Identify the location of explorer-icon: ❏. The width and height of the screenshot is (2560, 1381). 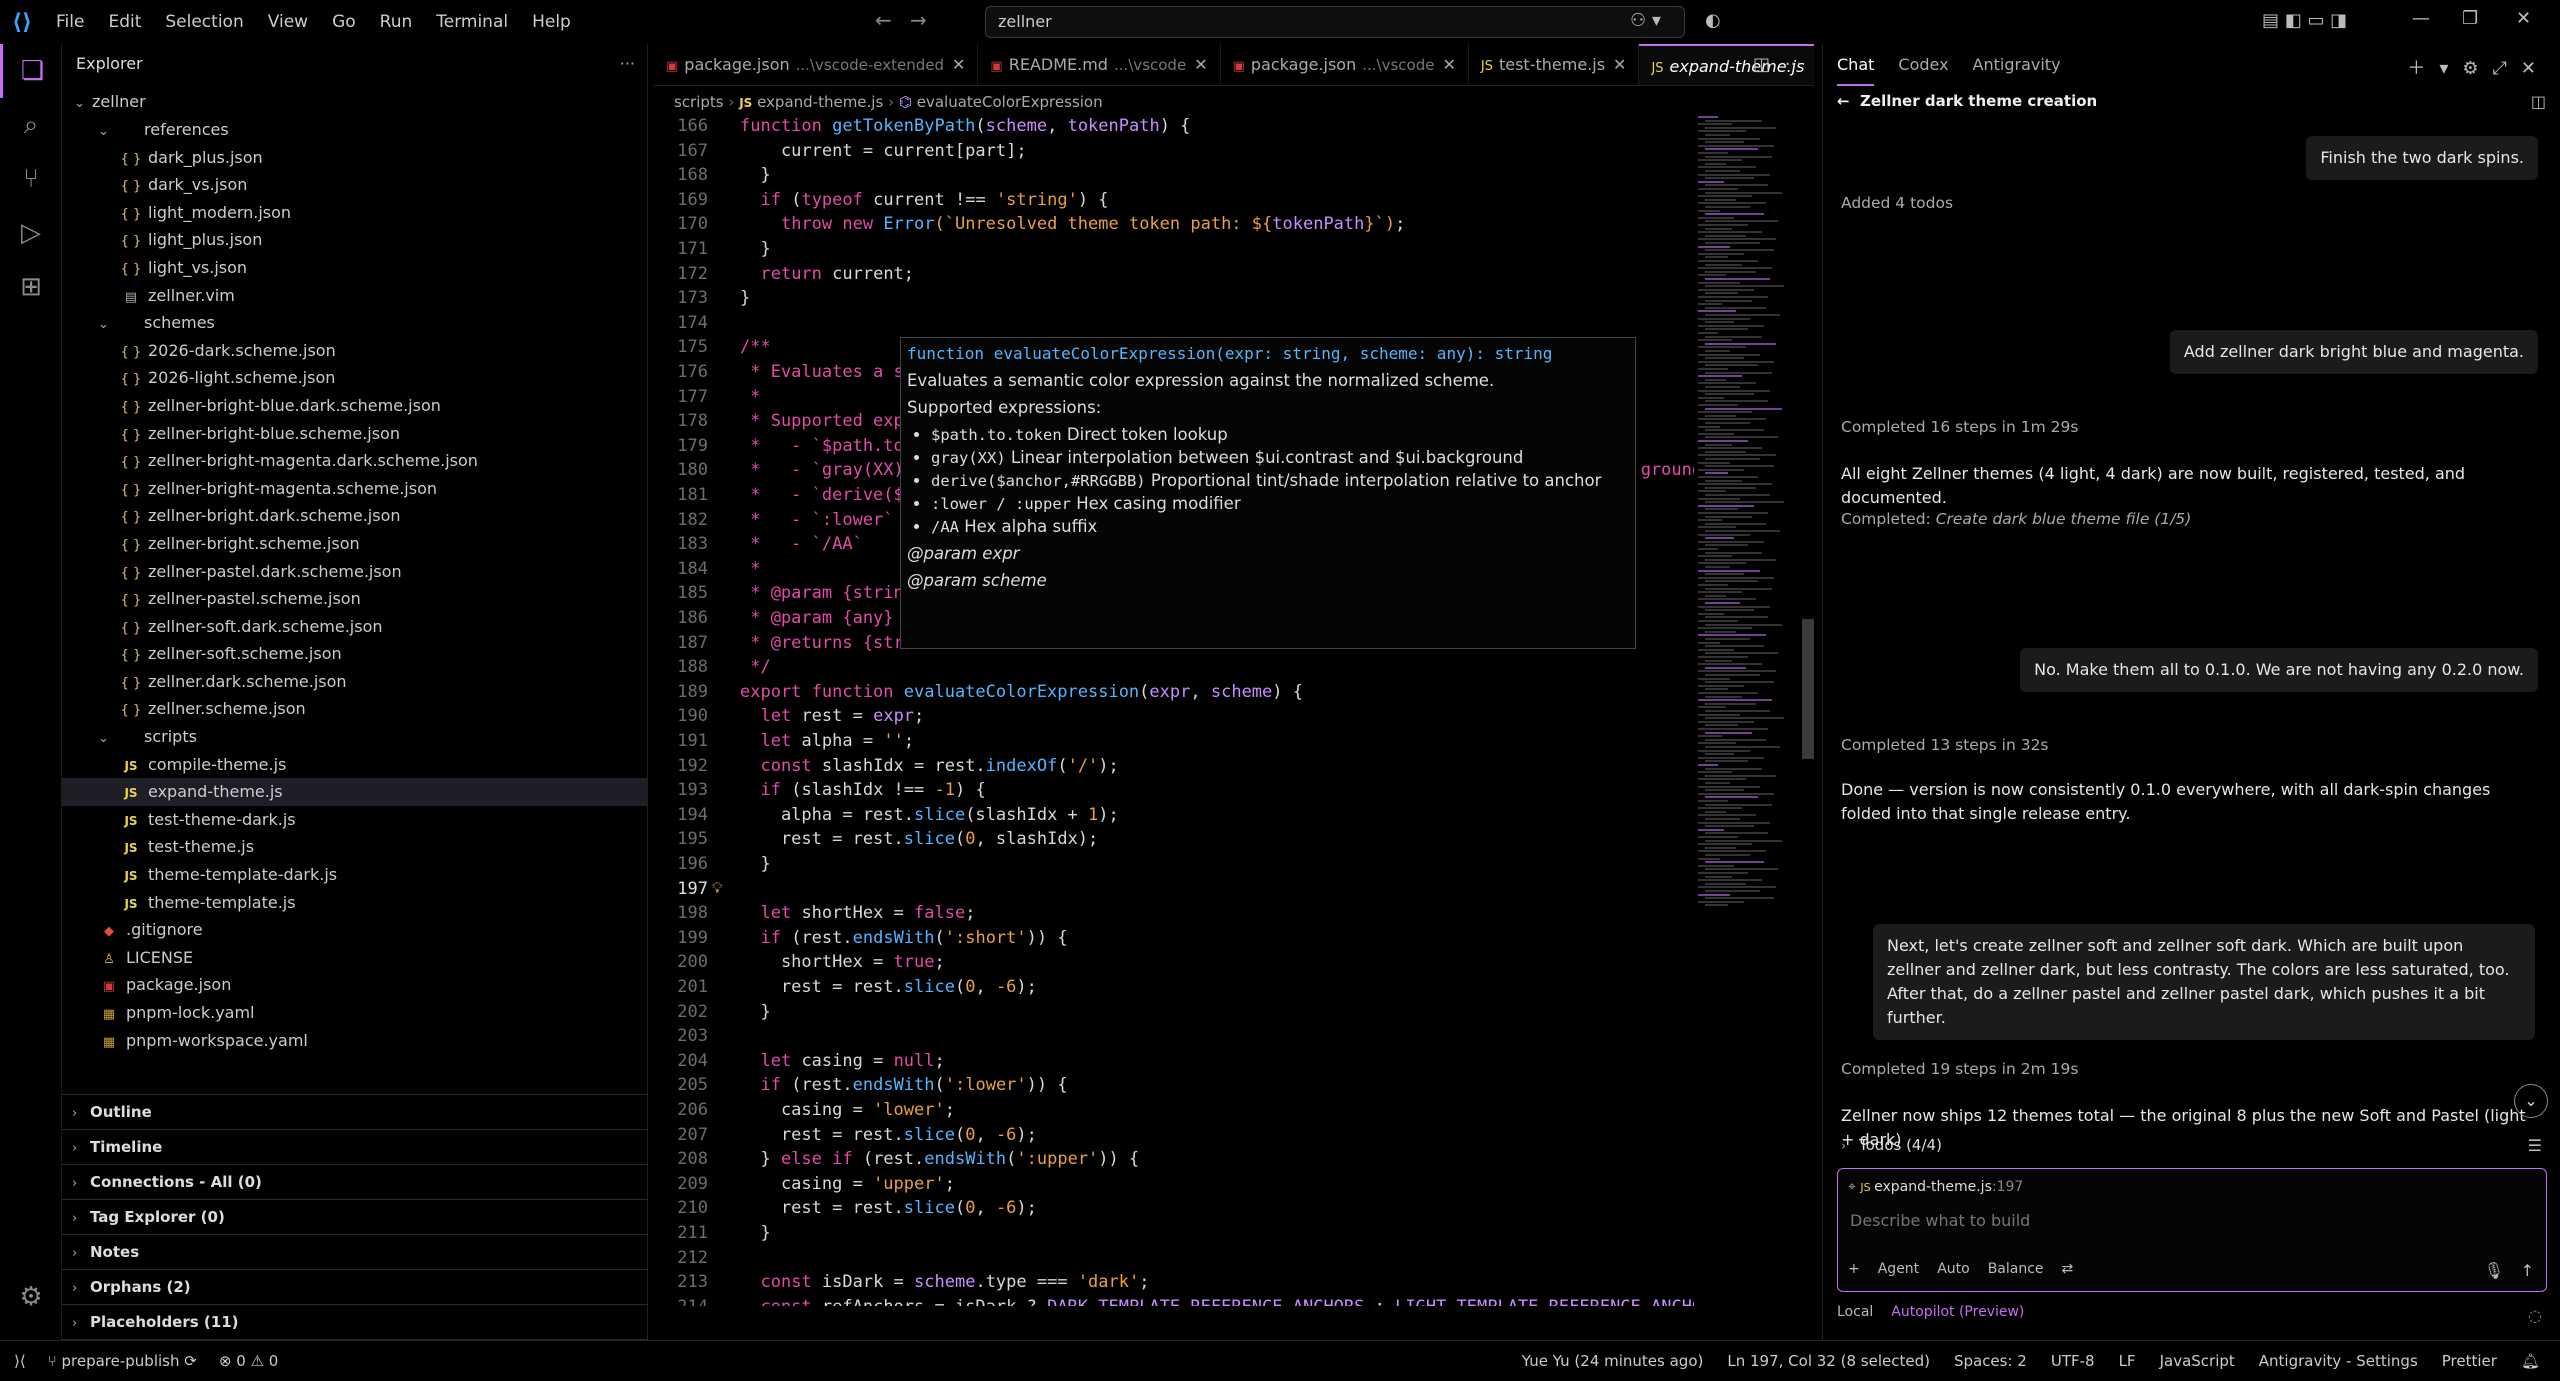
(31, 71).